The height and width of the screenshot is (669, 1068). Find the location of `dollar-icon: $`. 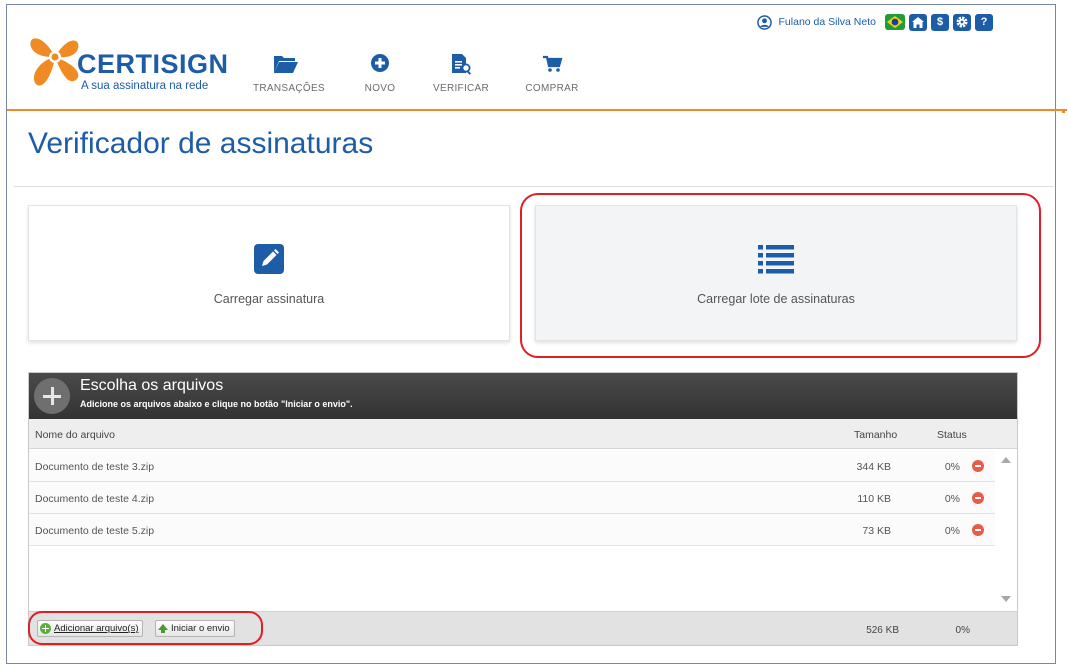

dollar-icon: $ is located at coordinates (940, 22).